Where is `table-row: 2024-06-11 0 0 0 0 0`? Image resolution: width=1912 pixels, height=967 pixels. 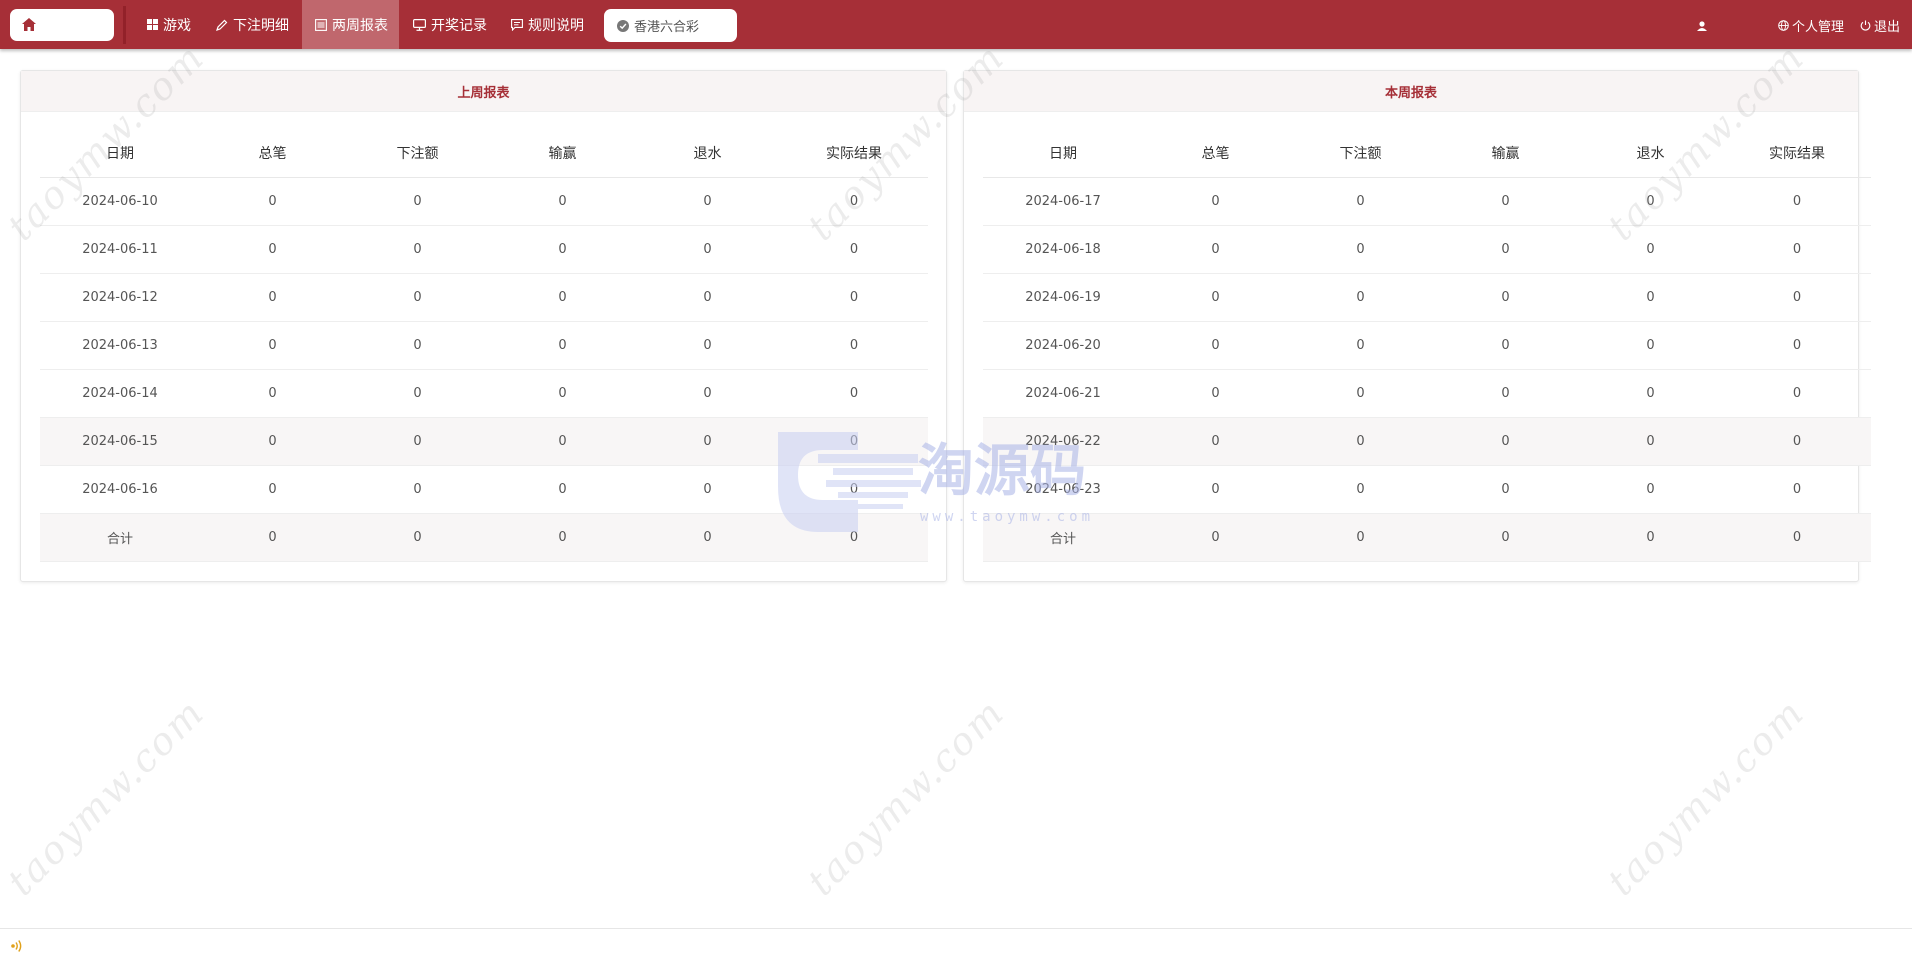
table-row: 2024-06-11 0 0 0 0 0 is located at coordinates (484, 249).